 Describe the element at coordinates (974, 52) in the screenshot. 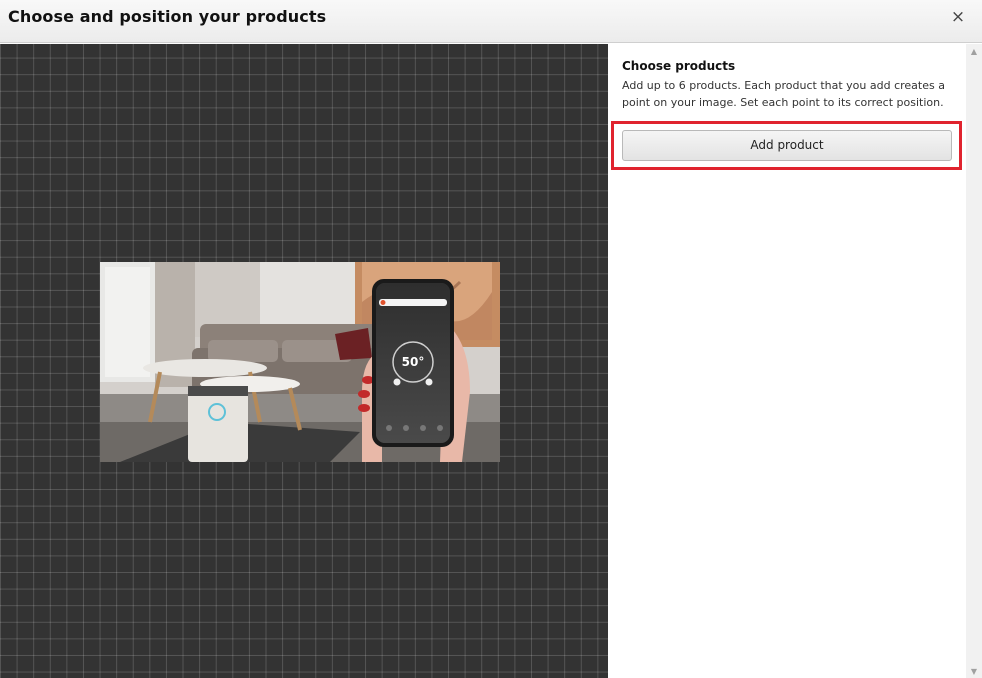

I see `scroll-up-icon: ▲` at that location.